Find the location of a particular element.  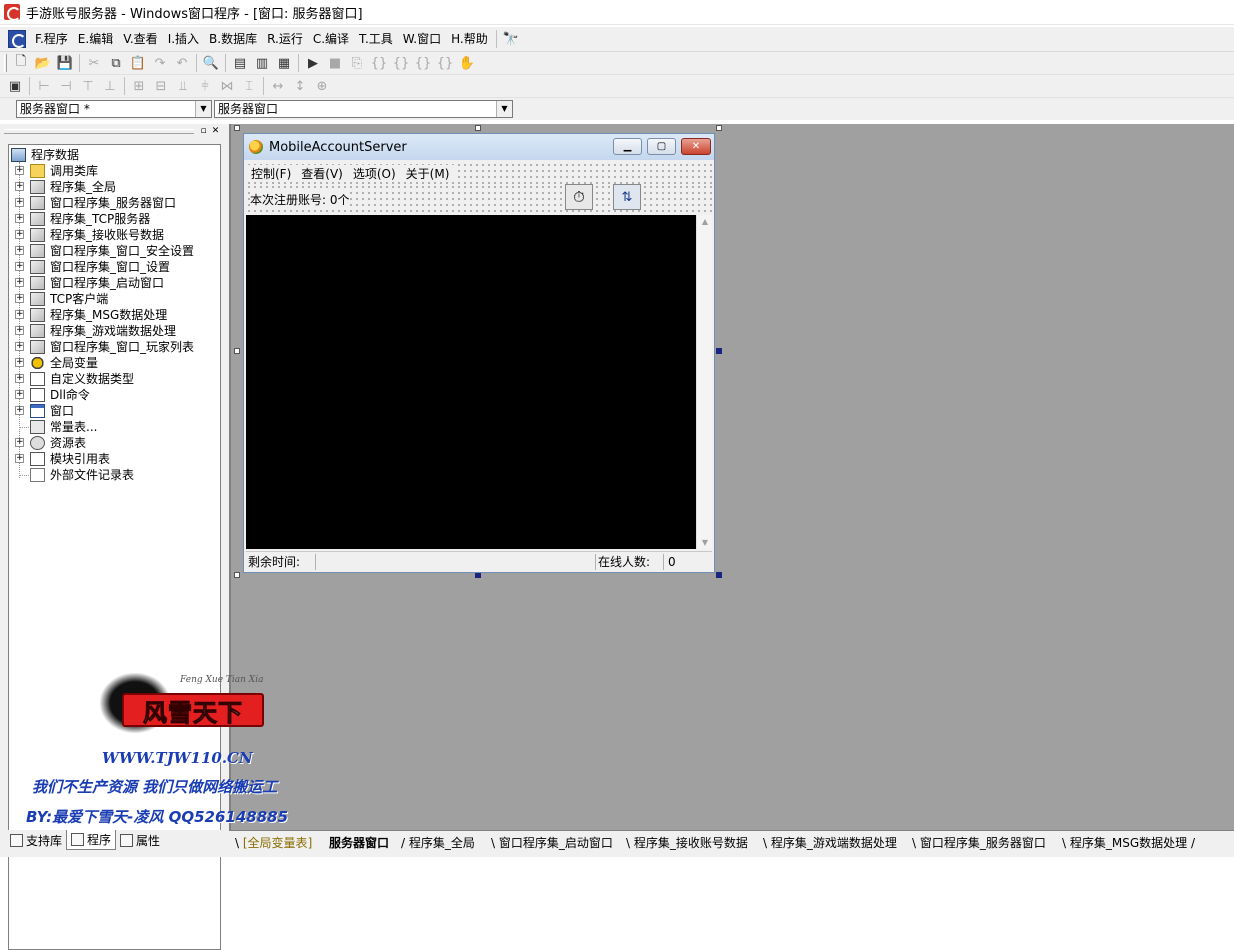

hand-icon: ✋ is located at coordinates (467, 63).